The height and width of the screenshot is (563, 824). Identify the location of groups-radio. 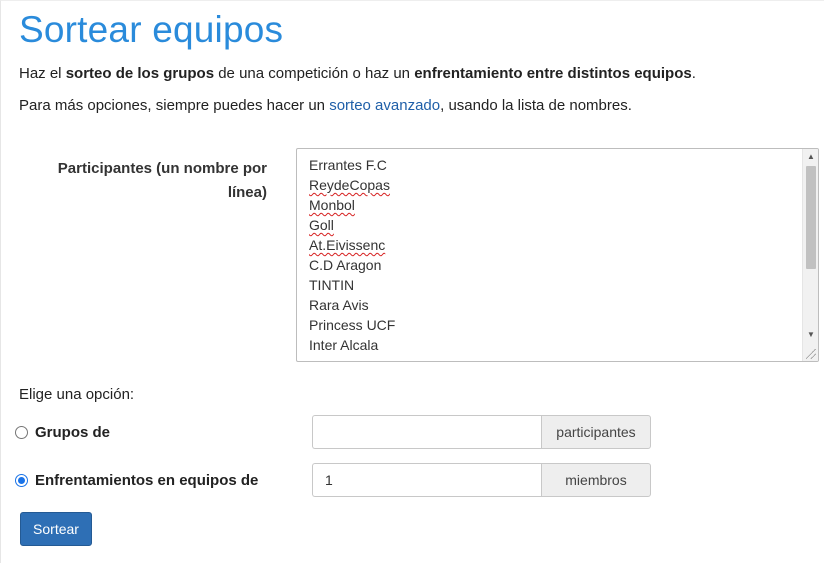
(21, 432).